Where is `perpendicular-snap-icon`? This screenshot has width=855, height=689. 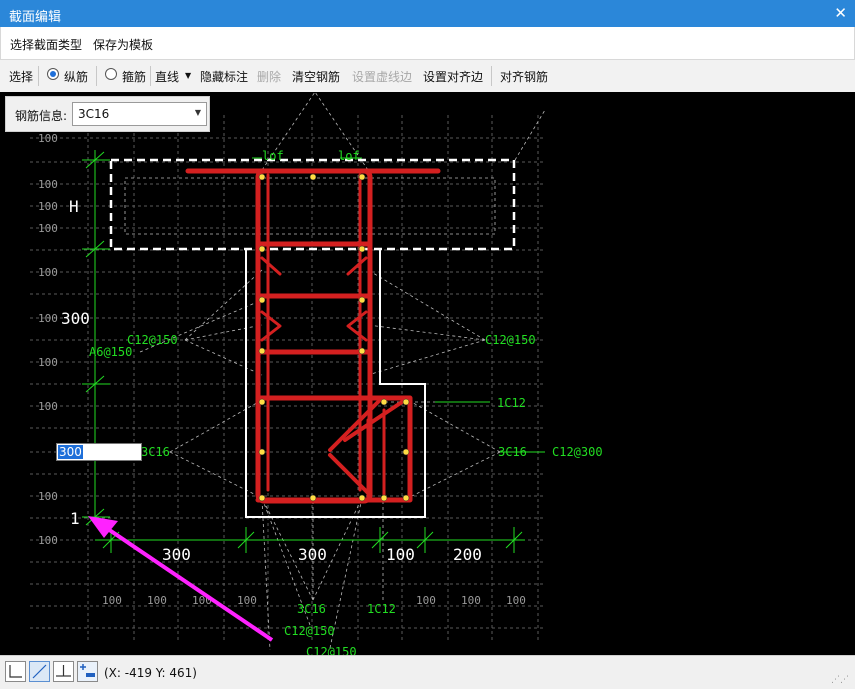
perpendicular-snap-icon is located at coordinates (63, 671).